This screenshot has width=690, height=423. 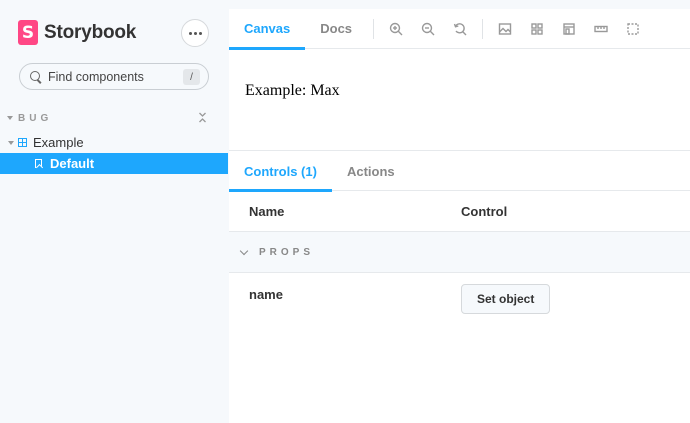 I want to click on controls-table-header: Name Control, so click(x=459, y=211).